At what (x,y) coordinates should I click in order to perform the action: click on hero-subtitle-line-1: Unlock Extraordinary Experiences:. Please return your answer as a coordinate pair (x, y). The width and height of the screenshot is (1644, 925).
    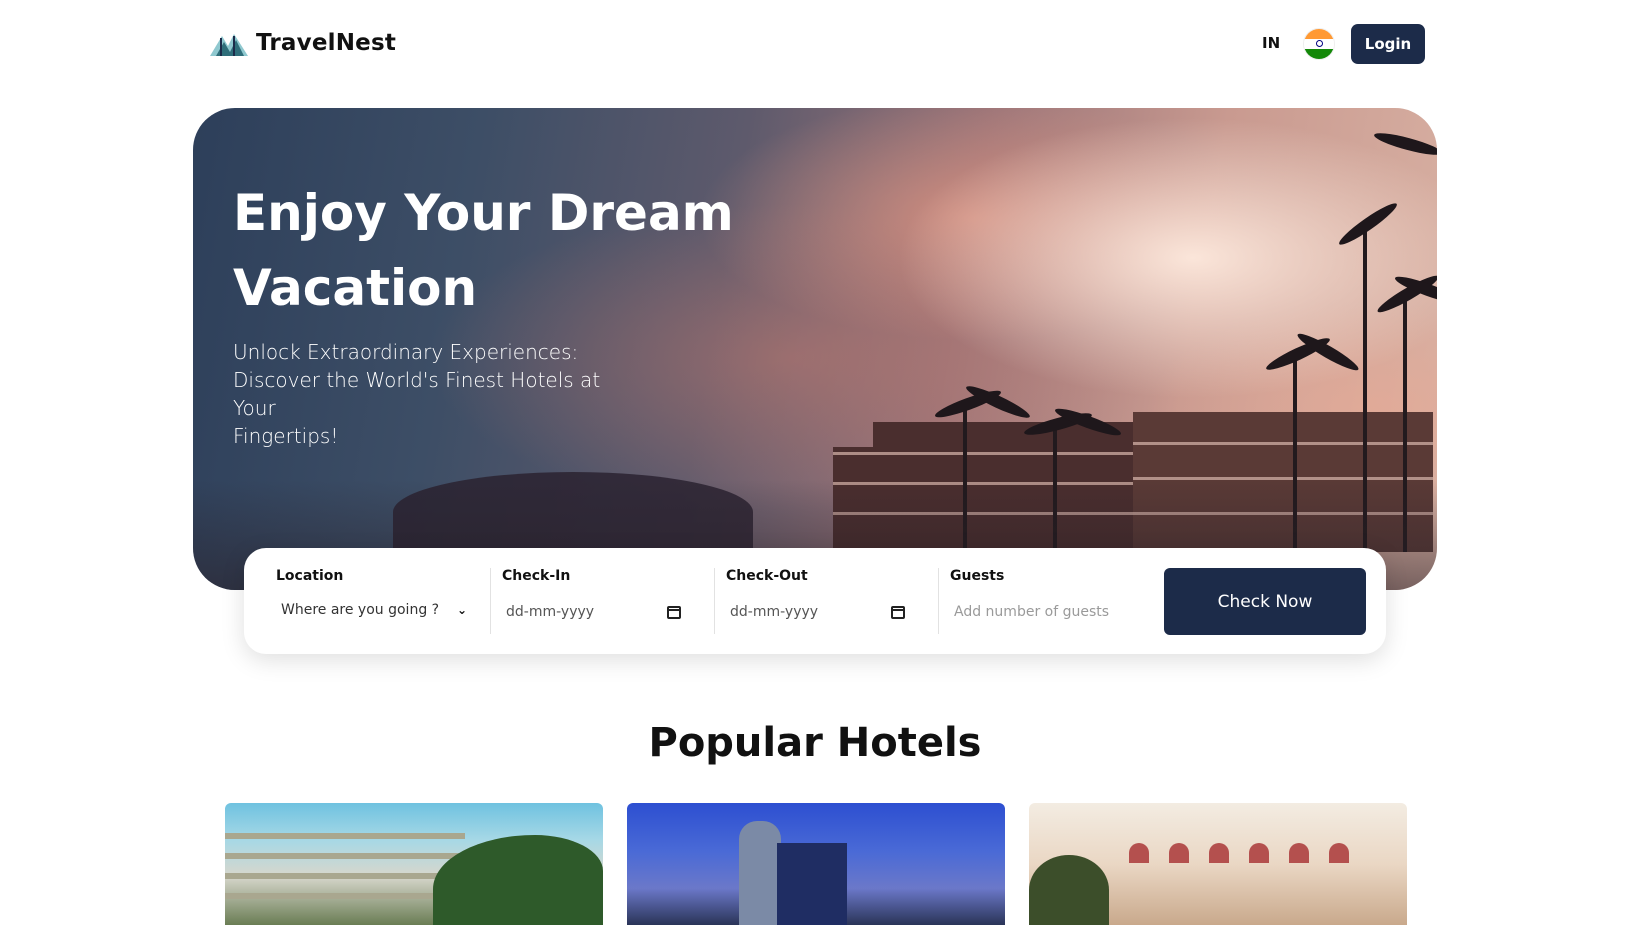
    Looking at the image, I should click on (406, 352).